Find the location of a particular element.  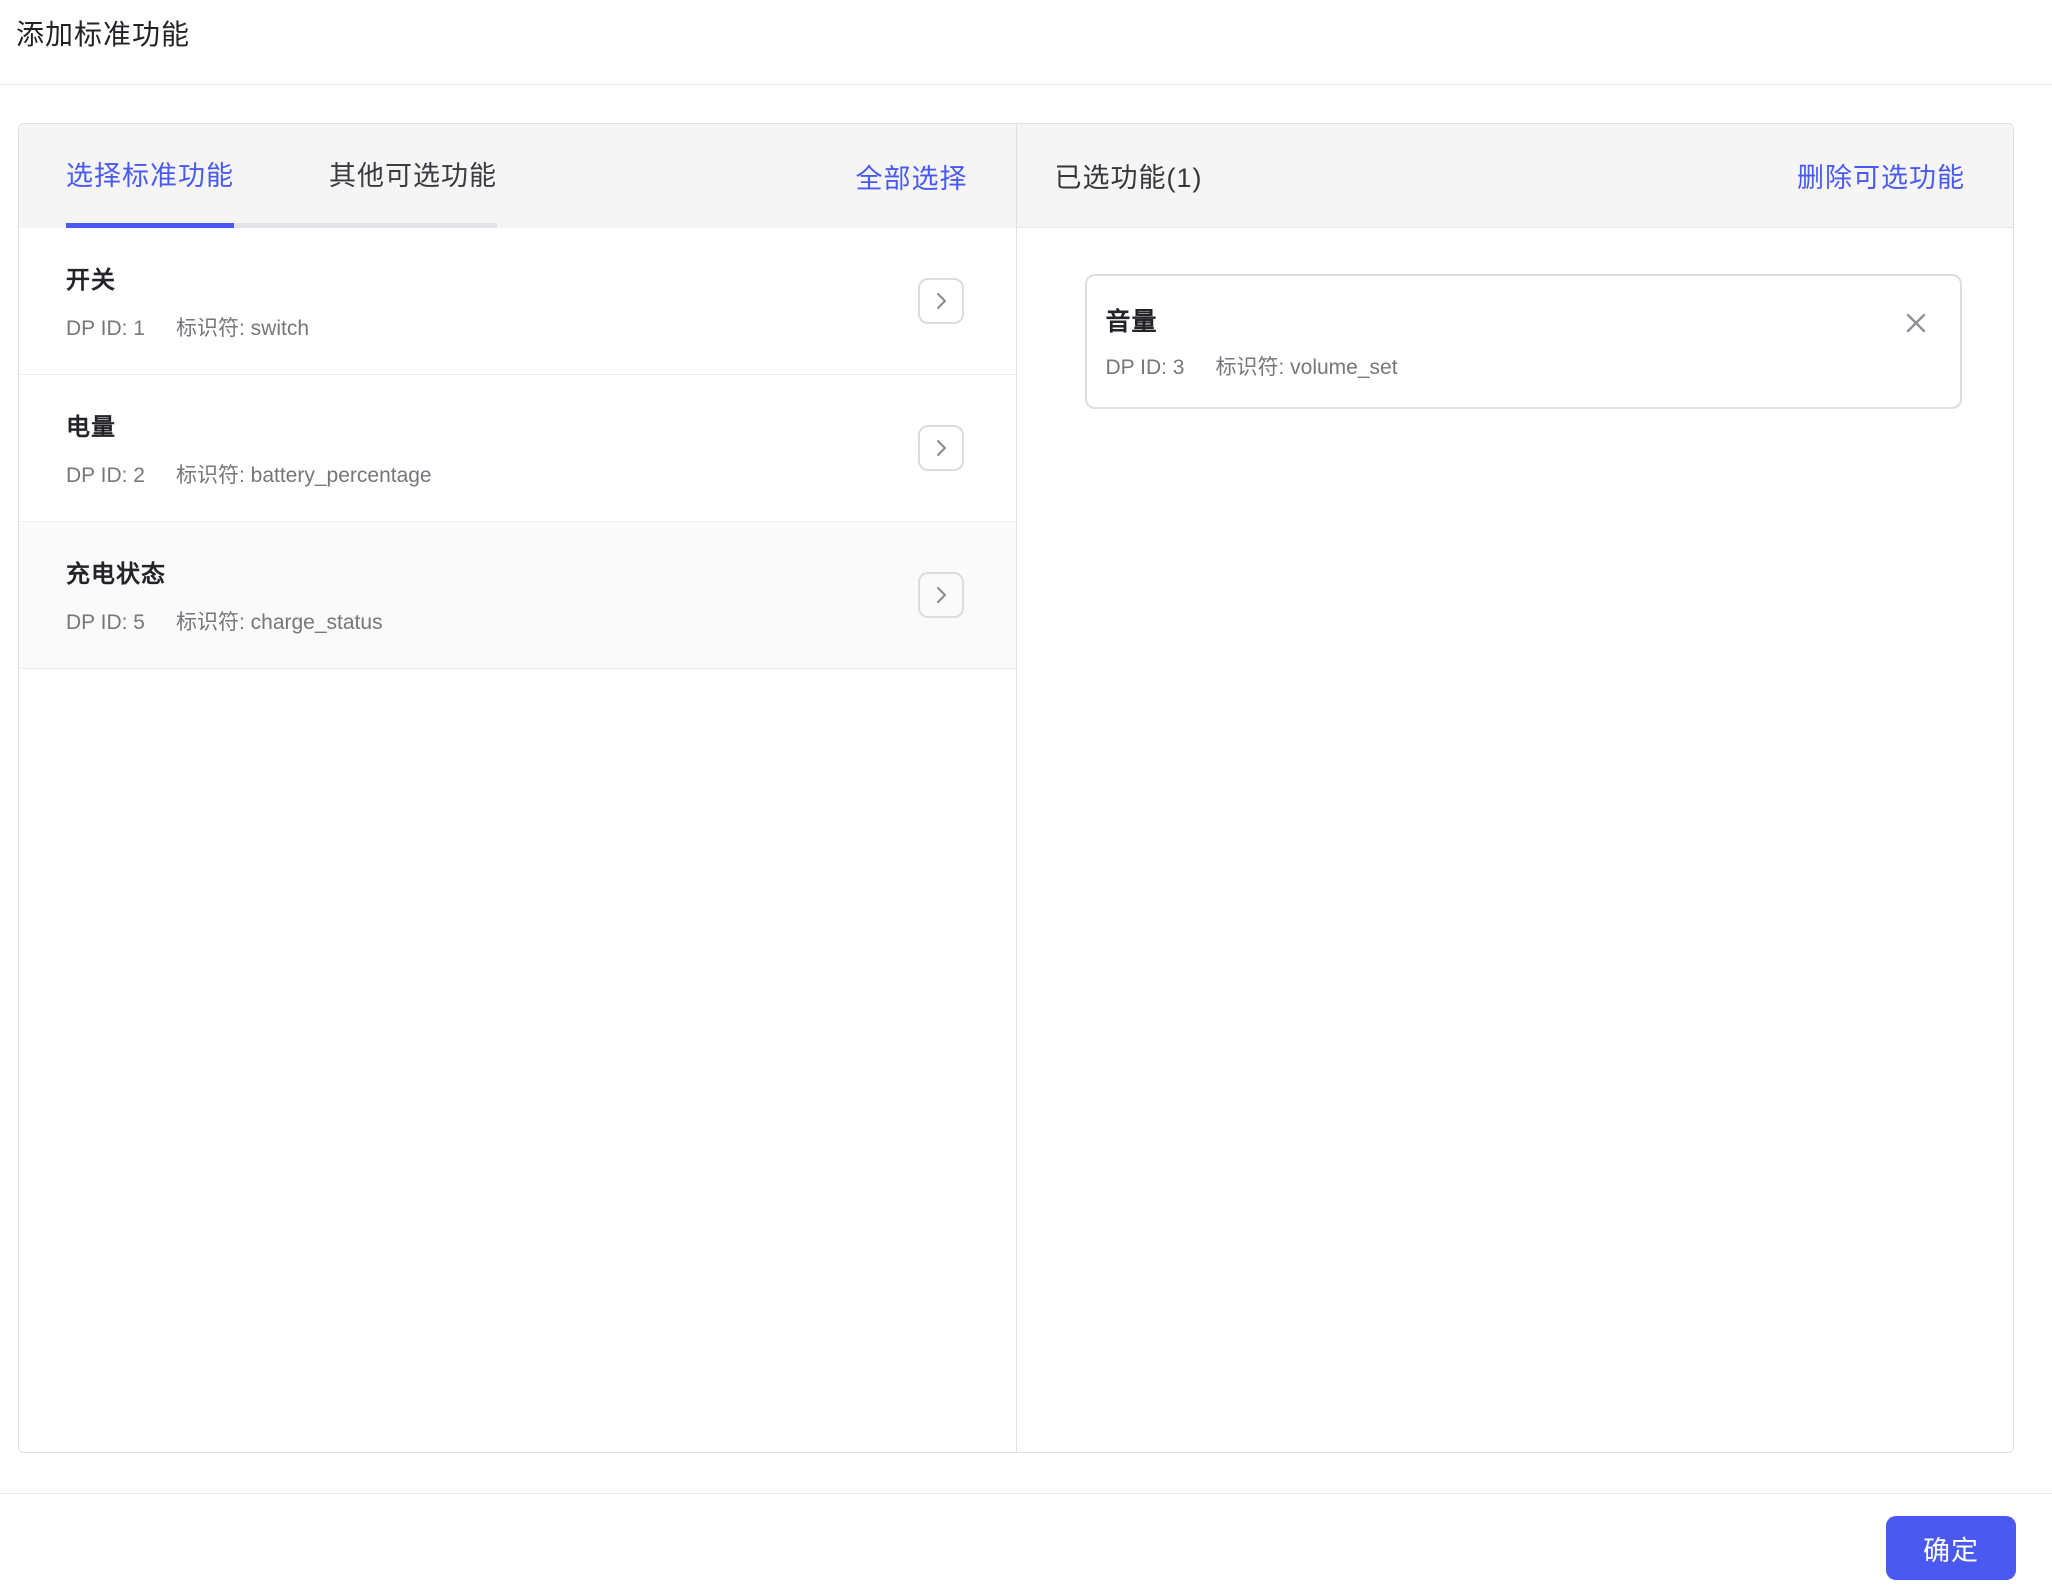

tab-other-optional-functions: 其他可选功能 is located at coordinates (413, 176).